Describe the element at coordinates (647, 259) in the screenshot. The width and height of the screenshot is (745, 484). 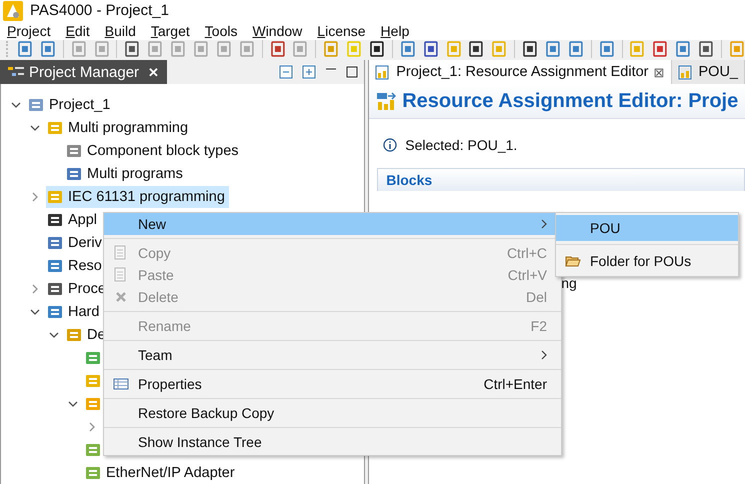
I see `submenu-item: Folder for POUs` at that location.